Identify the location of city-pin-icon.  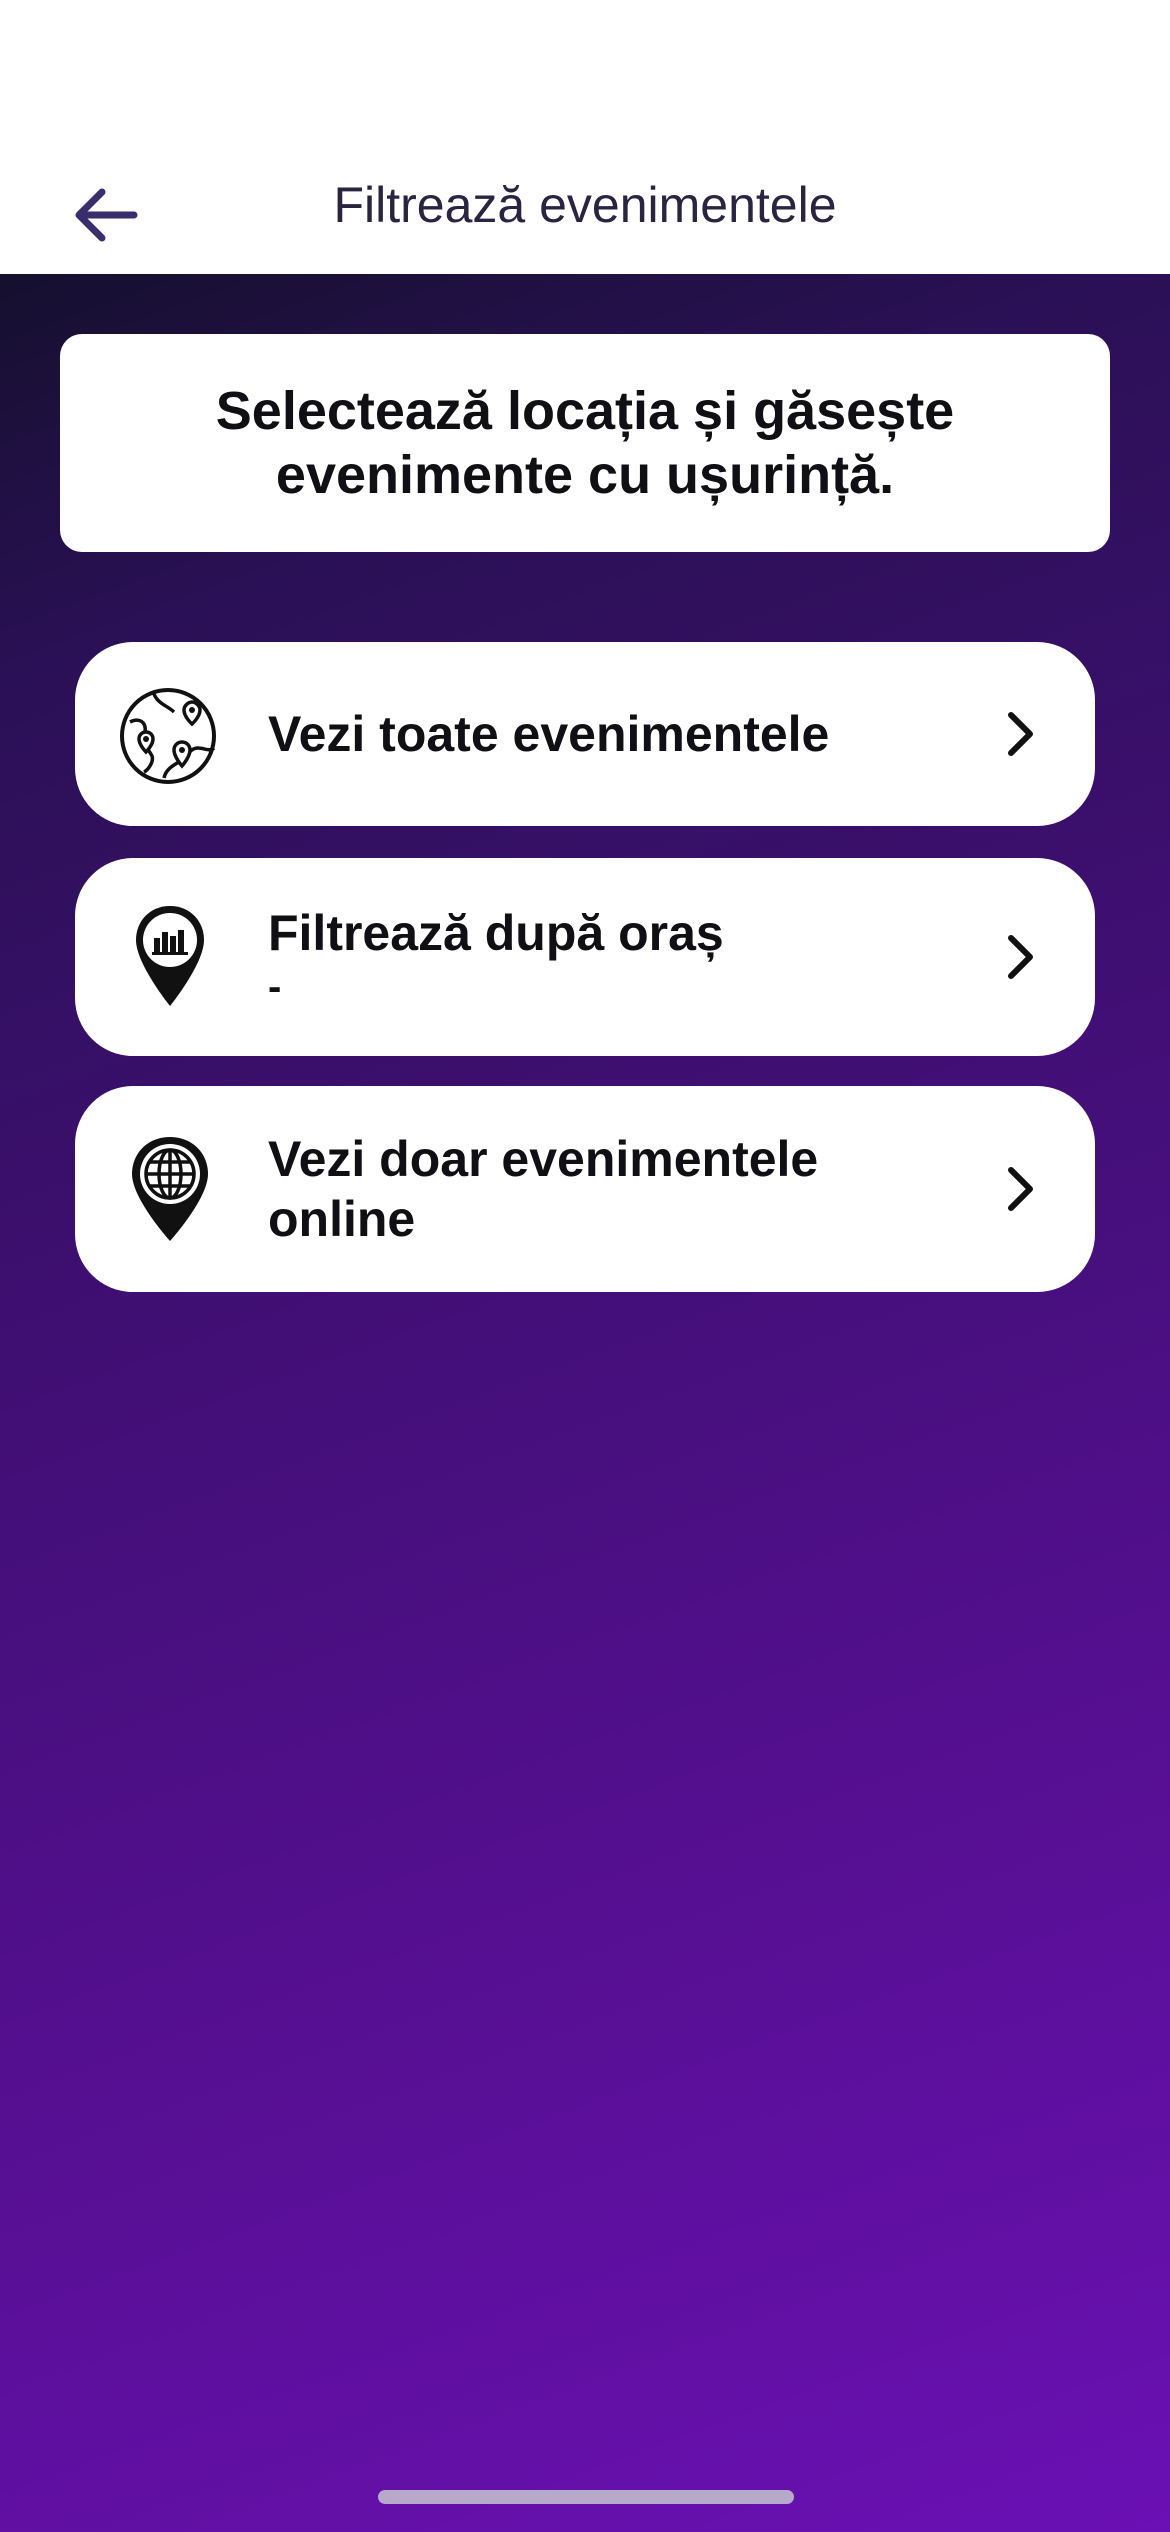
(170, 957).